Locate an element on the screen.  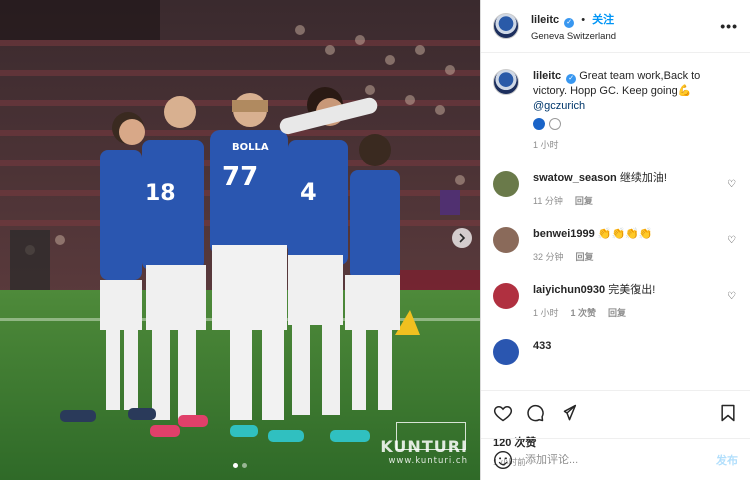
bookmark-icon is located at coordinates (728, 413).